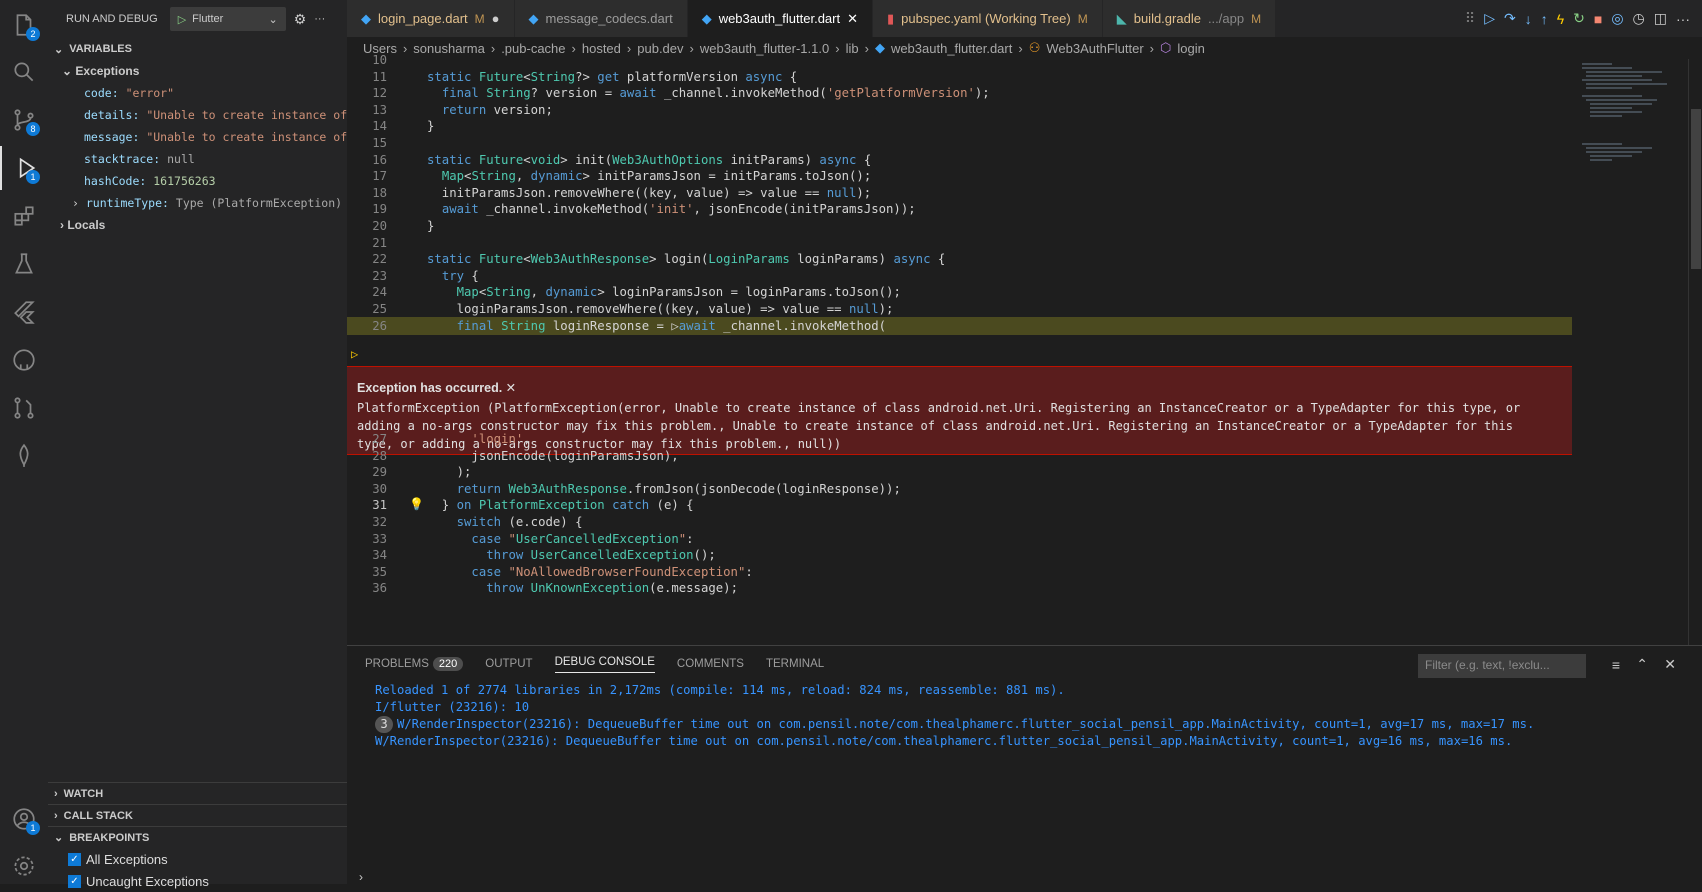 This screenshot has width=1702, height=892. Describe the element at coordinates (416, 504) in the screenshot. I see `lightbulb-icon: 💡` at that location.